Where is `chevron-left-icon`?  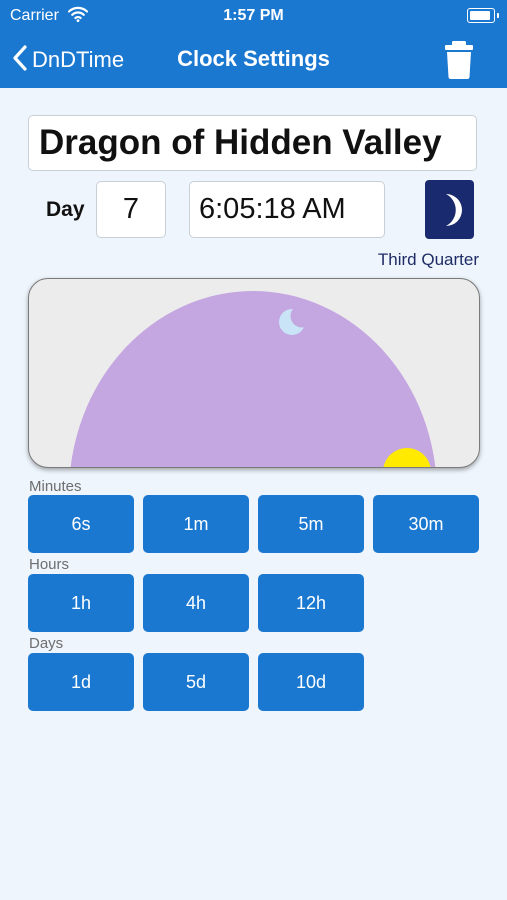
chevron-left-icon is located at coordinates (20, 60).